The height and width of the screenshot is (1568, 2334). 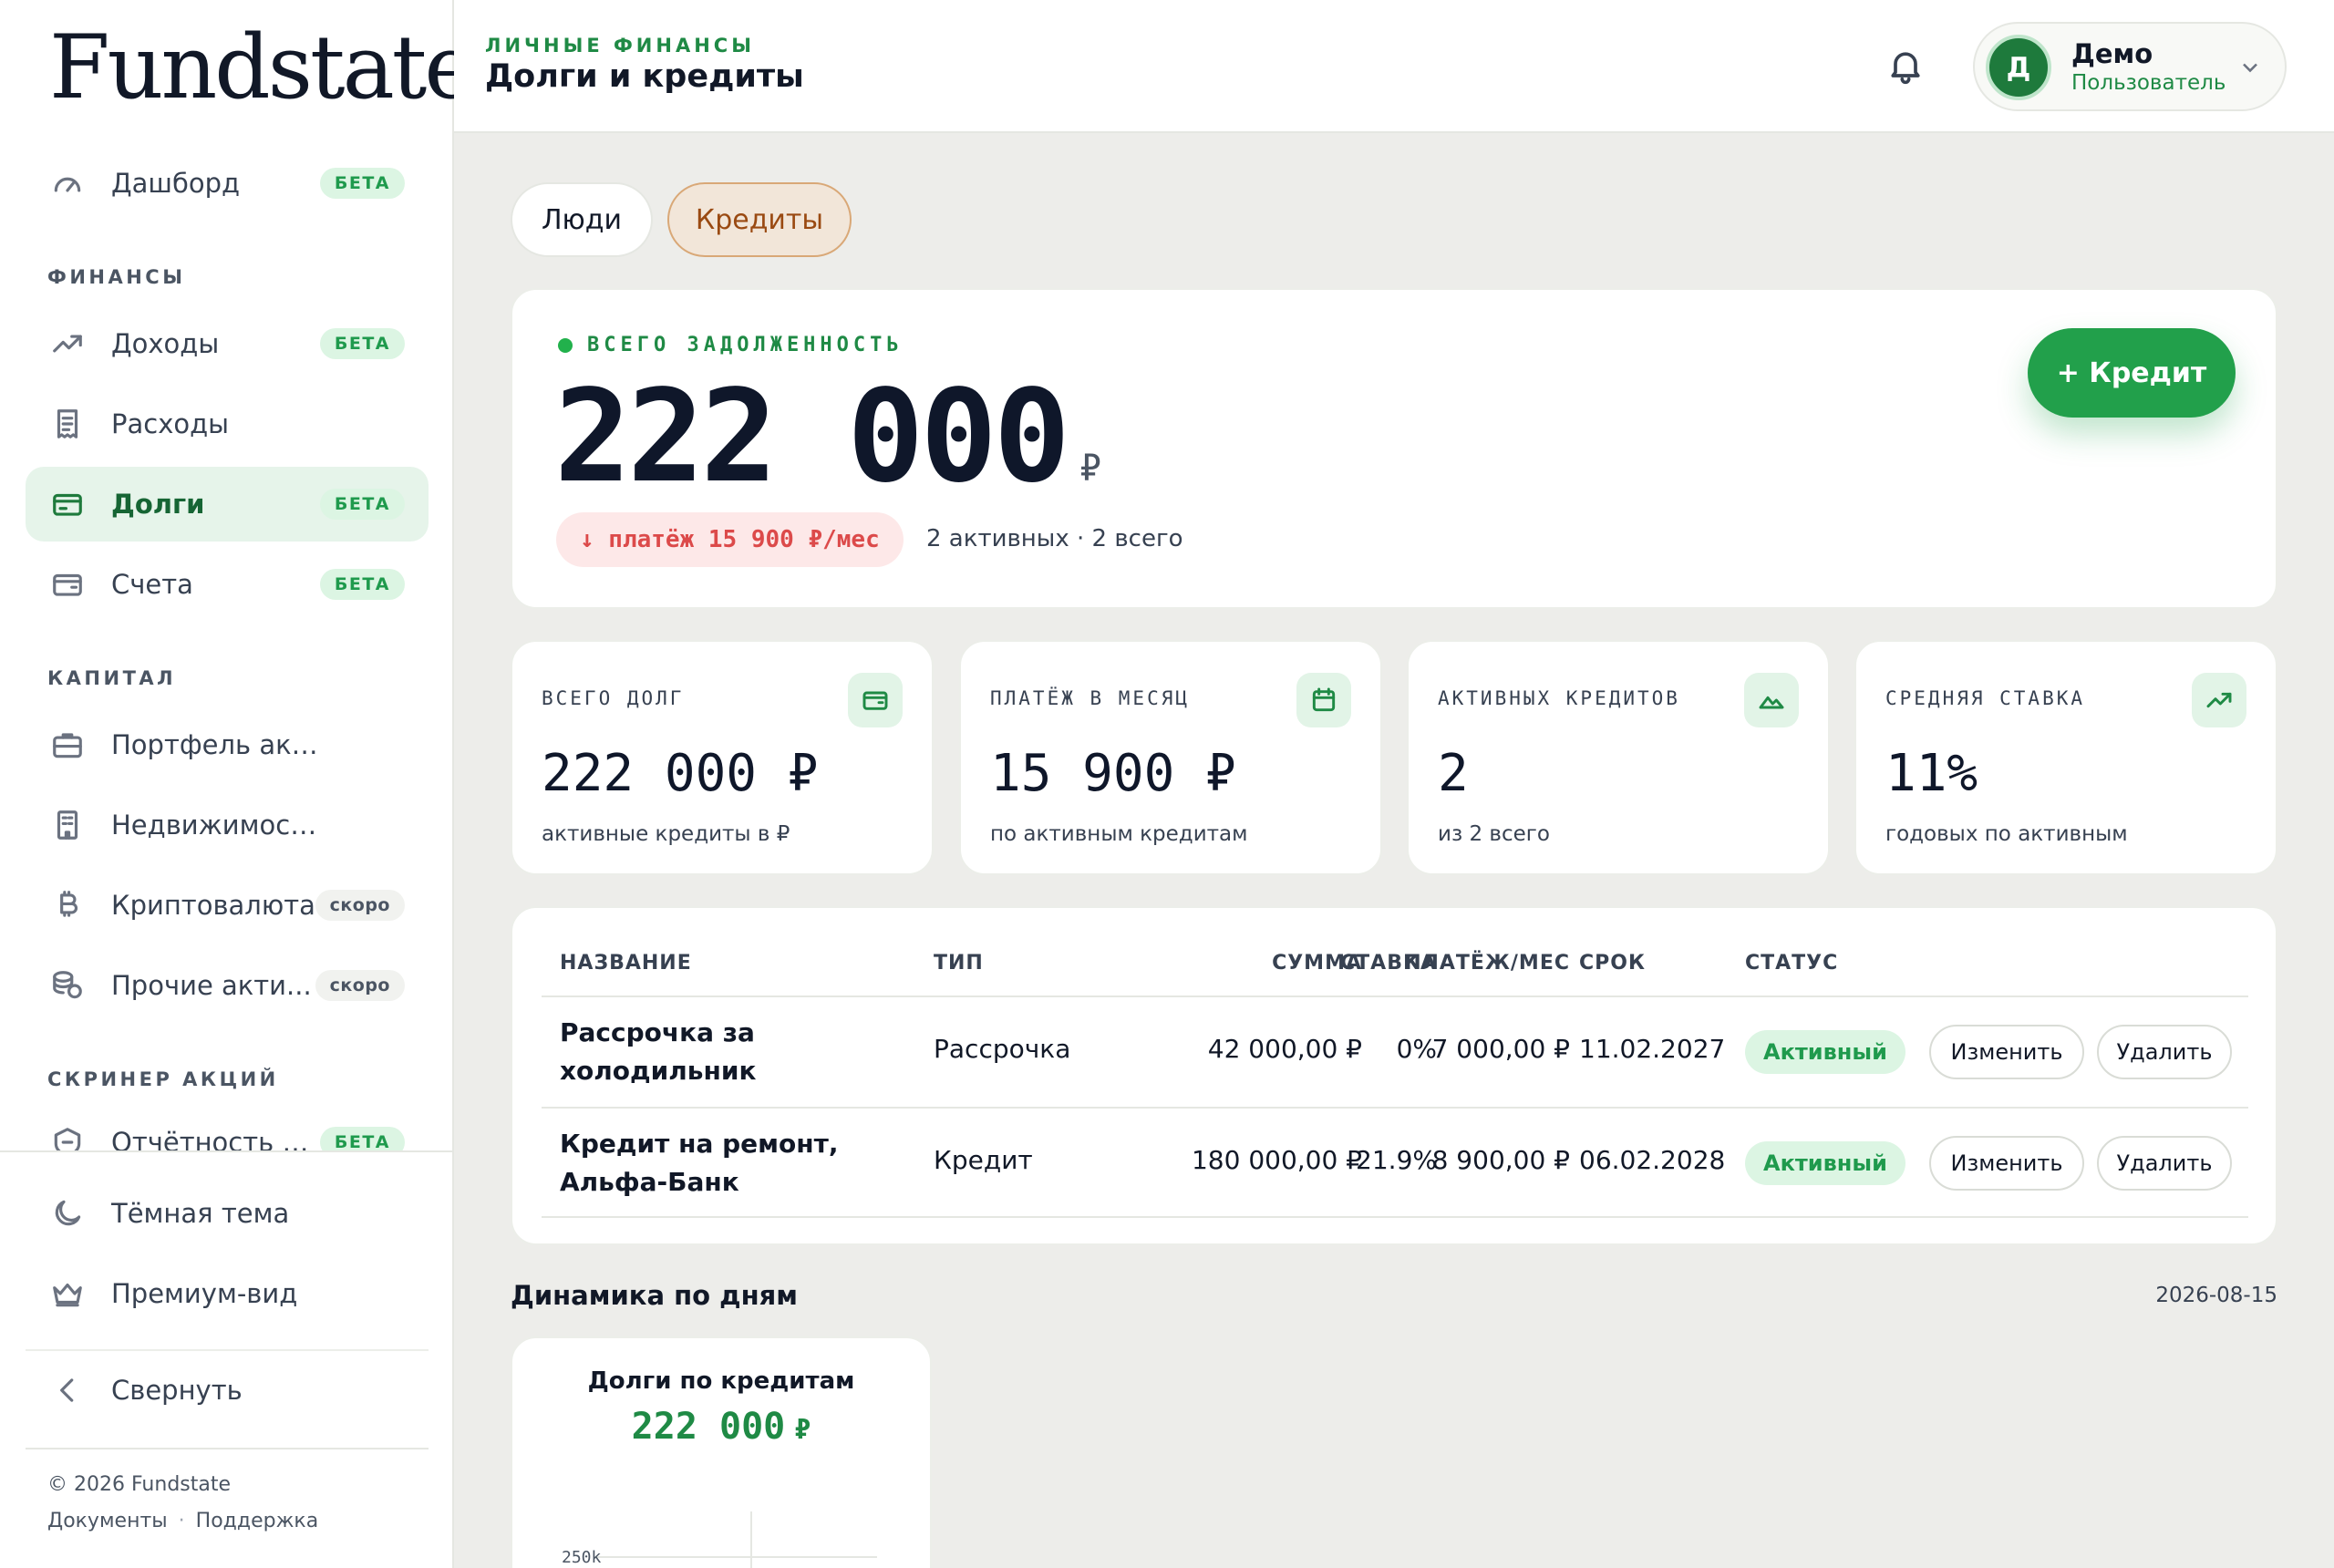 What do you see at coordinates (227, 905) in the screenshot?
I see `sidebar-item-crypto: Криптовалюта скоро` at bounding box center [227, 905].